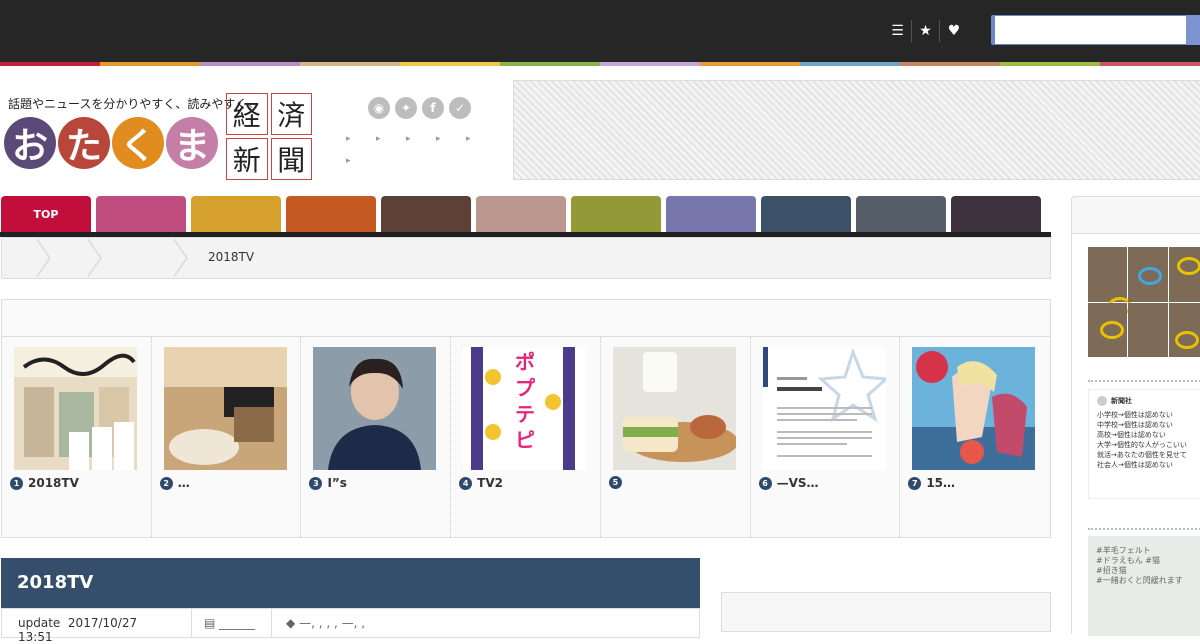 The height and width of the screenshot is (644, 1200). I want to click on social-links: ◉ ✦ f ✓, so click(419, 108).